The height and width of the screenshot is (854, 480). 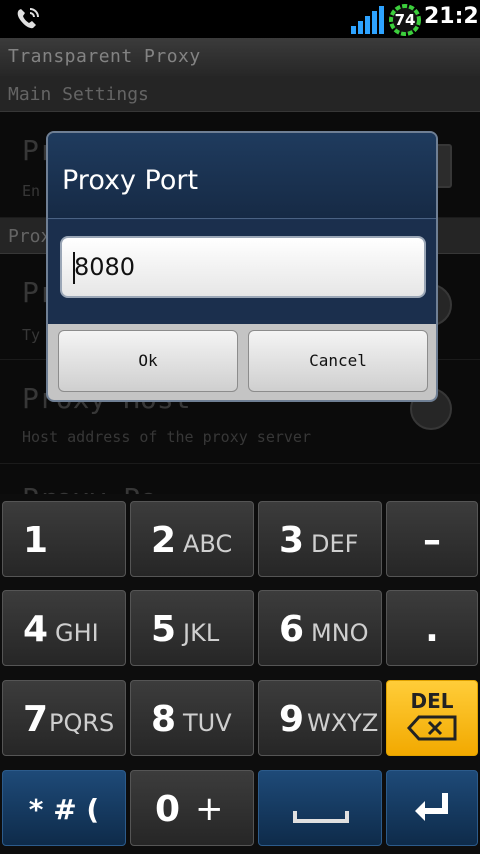 What do you see at coordinates (82, 723) in the screenshot?
I see `key-letters: PQRS` at bounding box center [82, 723].